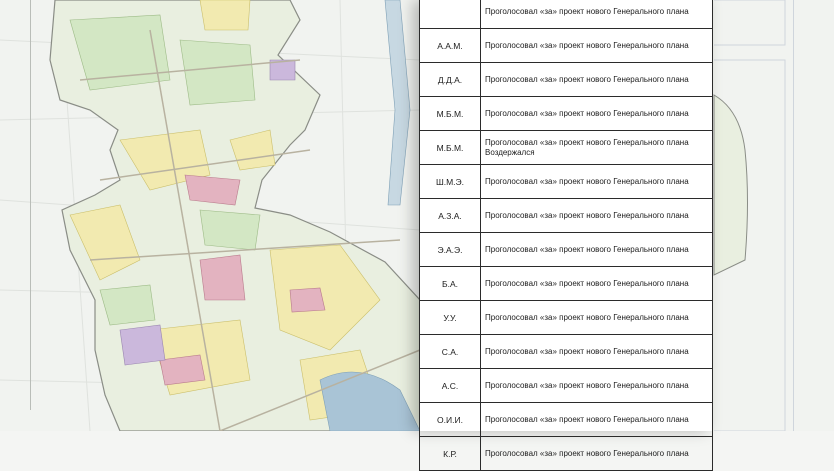  I want to click on voter-initials, so click(450, 14).